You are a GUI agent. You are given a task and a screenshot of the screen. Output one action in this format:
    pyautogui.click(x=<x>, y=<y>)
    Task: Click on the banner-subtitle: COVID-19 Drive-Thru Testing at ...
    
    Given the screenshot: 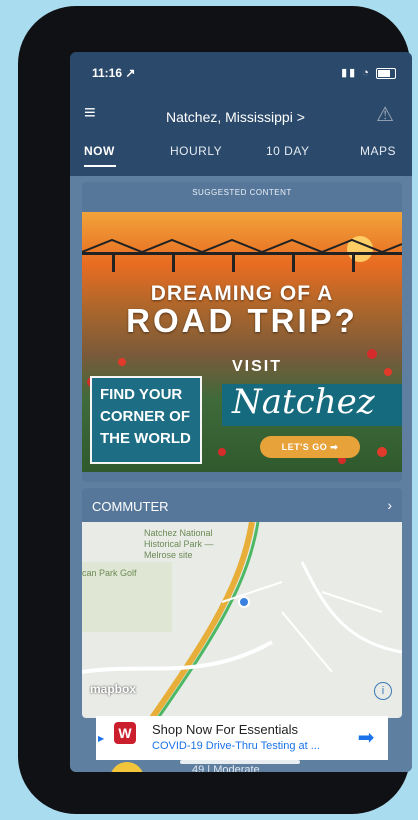 What is the action you would take?
    pyautogui.click(x=236, y=746)
    